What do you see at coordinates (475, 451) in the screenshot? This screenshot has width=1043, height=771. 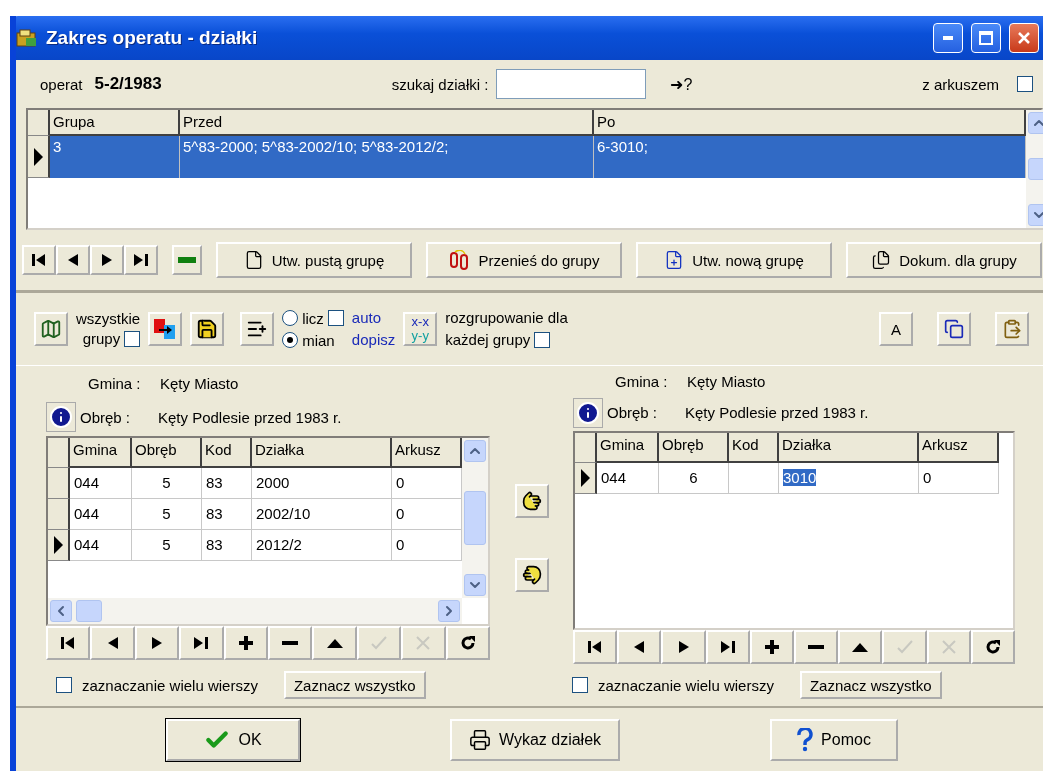 I see `scroll-up-button` at bounding box center [475, 451].